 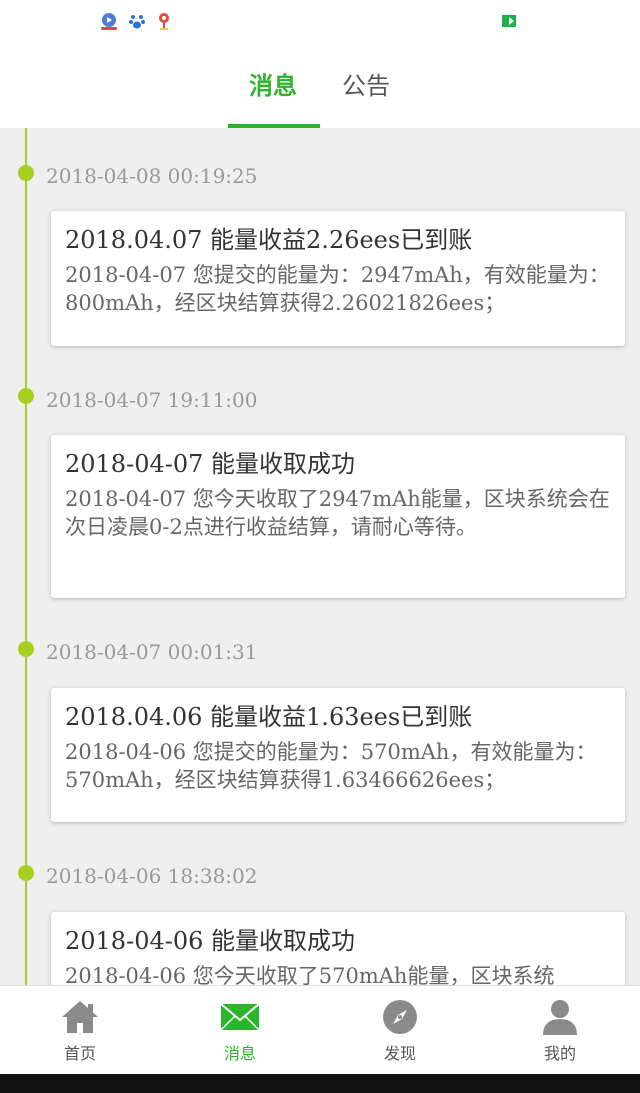 I want to click on bottom-navigation: 首页 消息 发现 我的, so click(x=320, y=1029).